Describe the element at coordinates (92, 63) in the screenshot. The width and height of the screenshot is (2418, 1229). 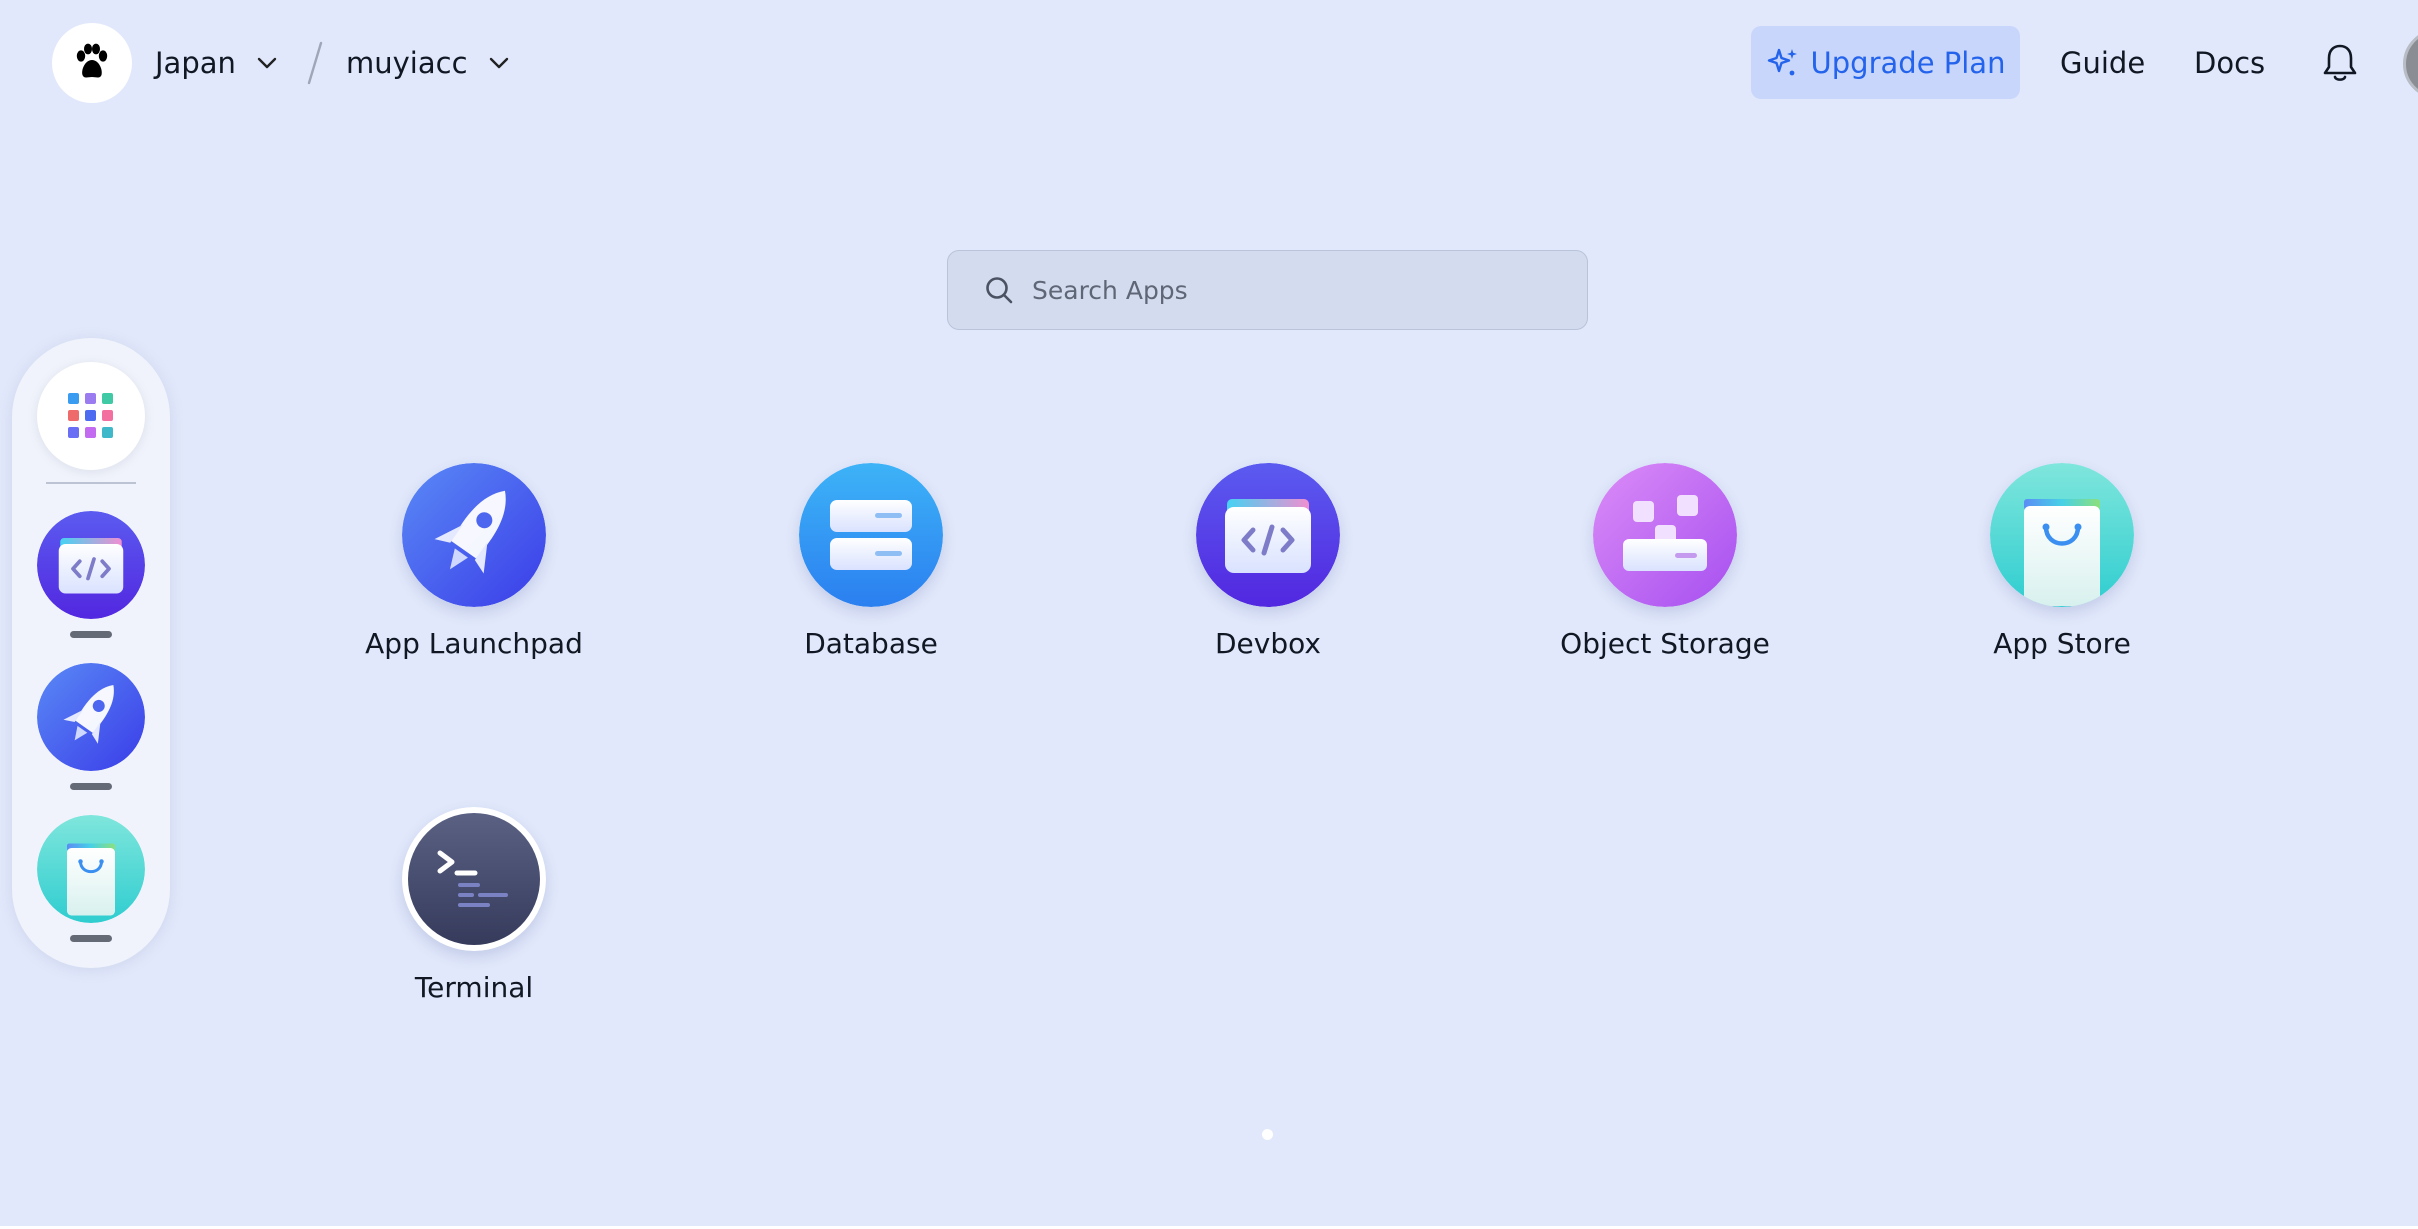
I see `paw-logo-icon` at that location.